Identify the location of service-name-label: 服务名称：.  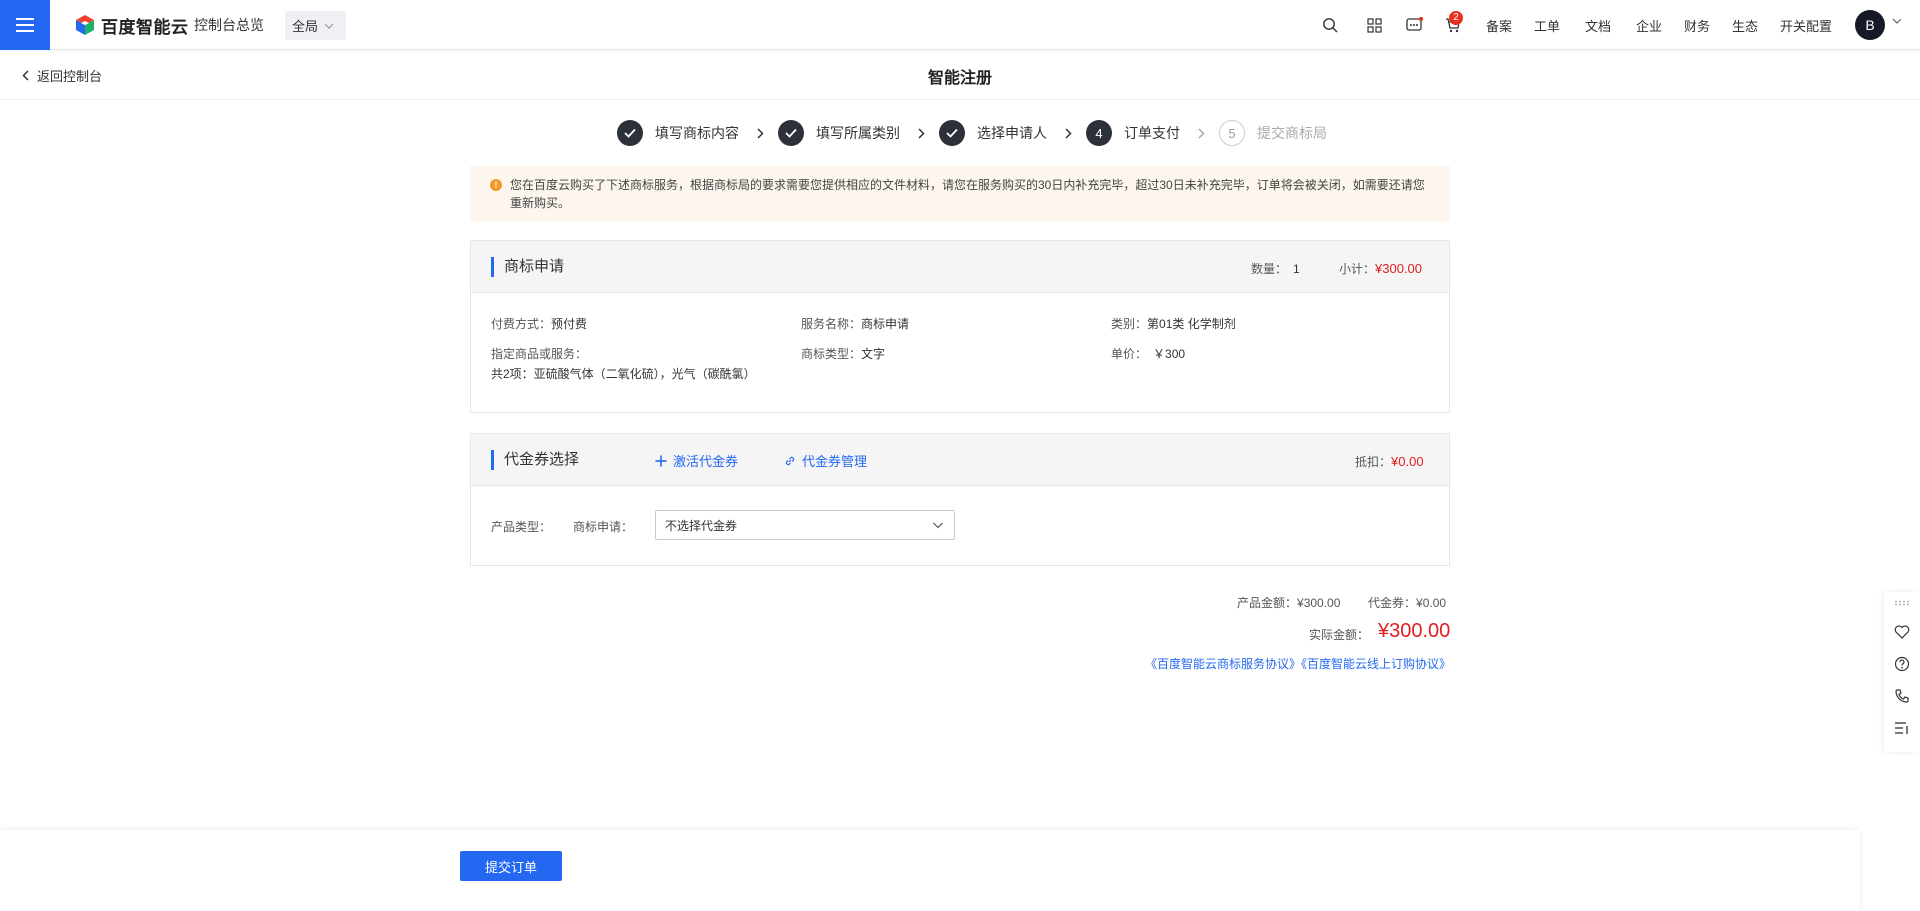
(831, 324).